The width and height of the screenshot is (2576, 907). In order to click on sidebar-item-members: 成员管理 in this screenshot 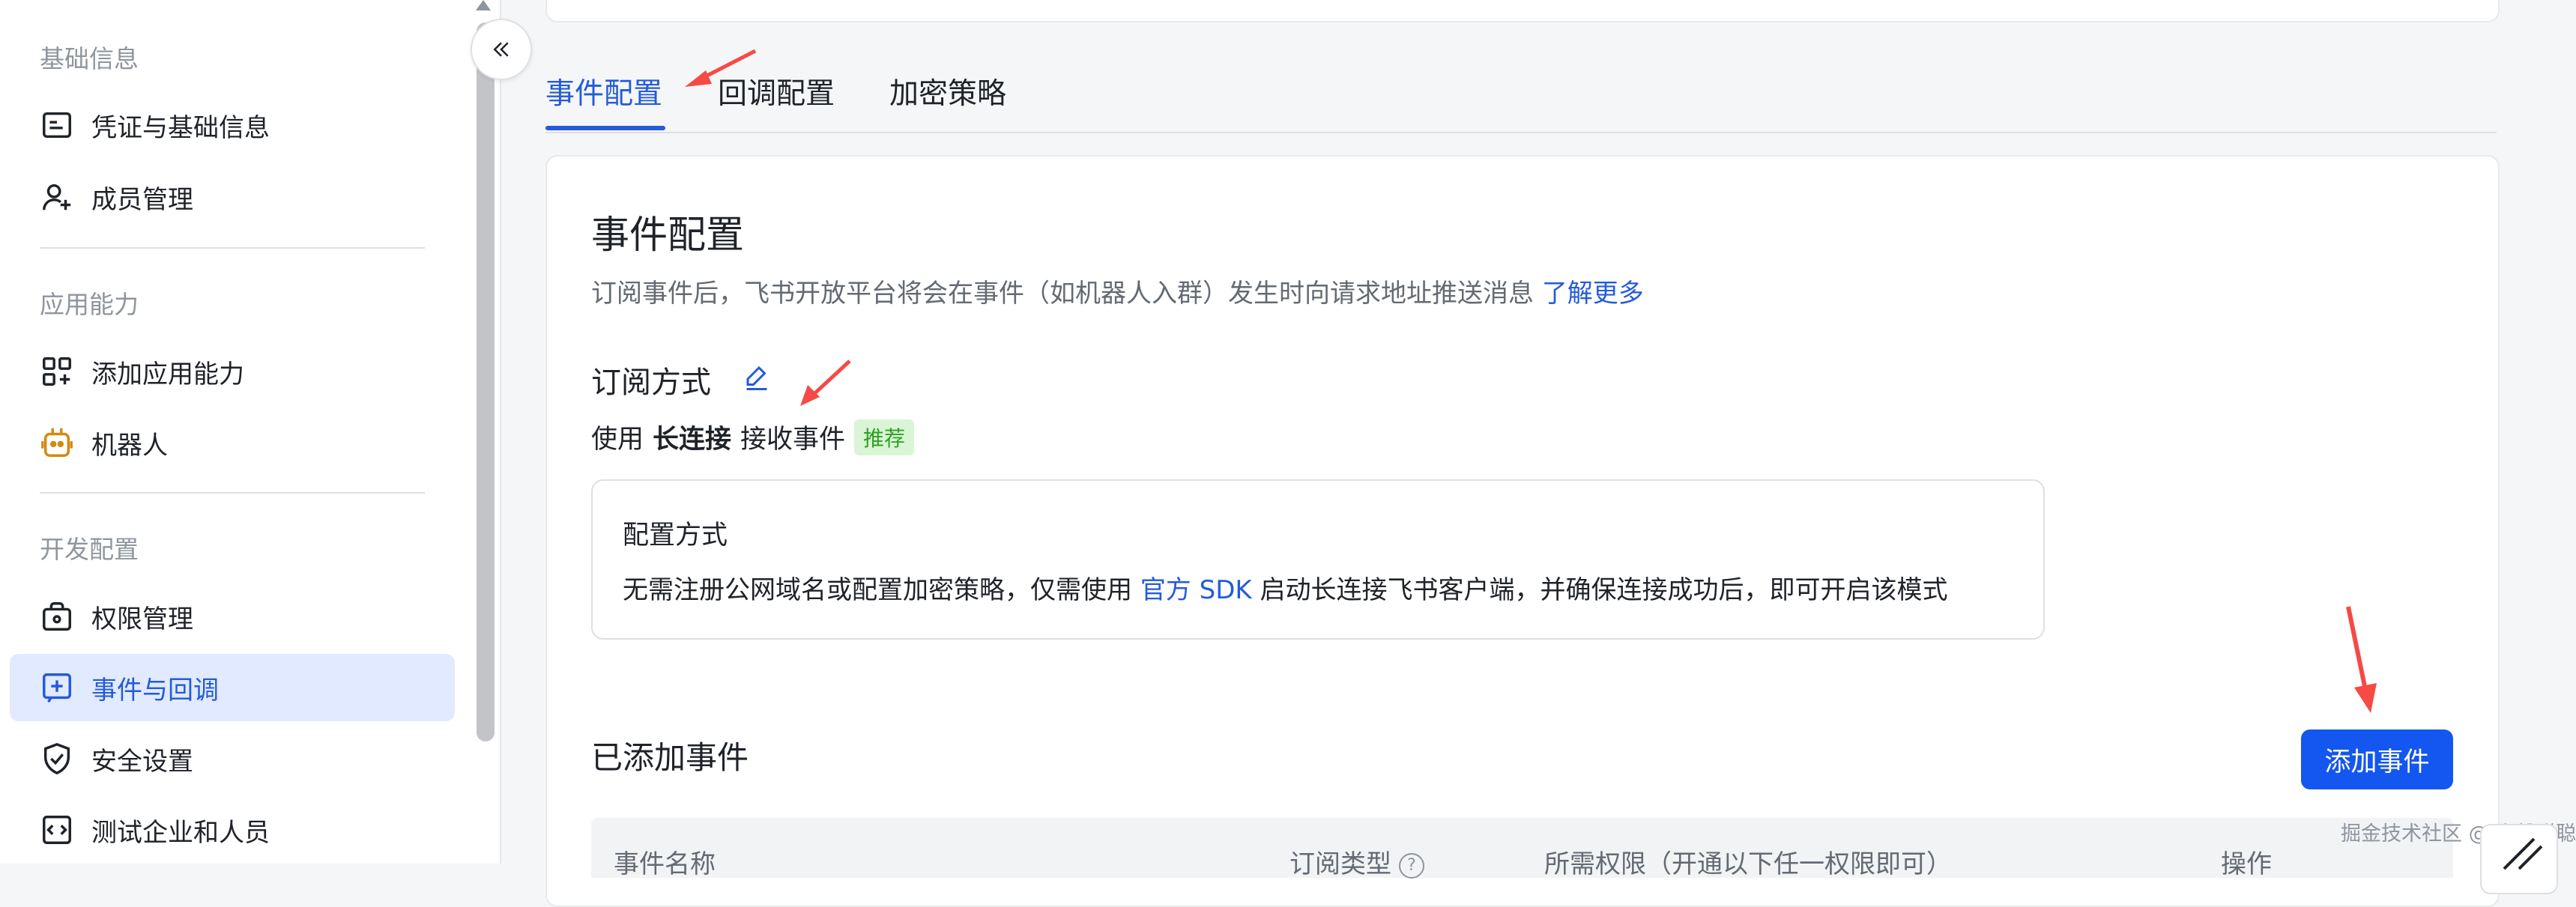, I will do `click(232, 197)`.